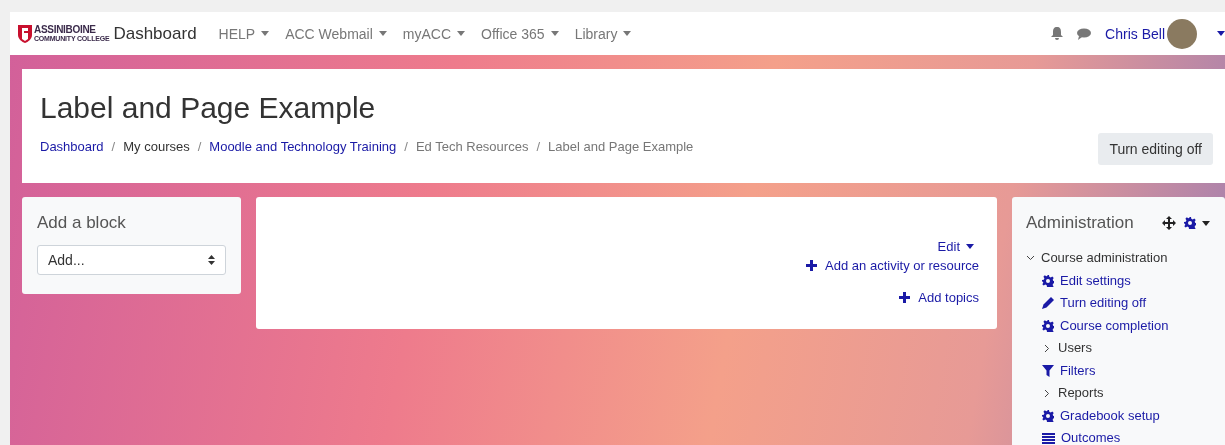 This screenshot has height=445, width=1225. Describe the element at coordinates (72, 146) in the screenshot. I see `breadcrumb-item: Dashboard` at that location.